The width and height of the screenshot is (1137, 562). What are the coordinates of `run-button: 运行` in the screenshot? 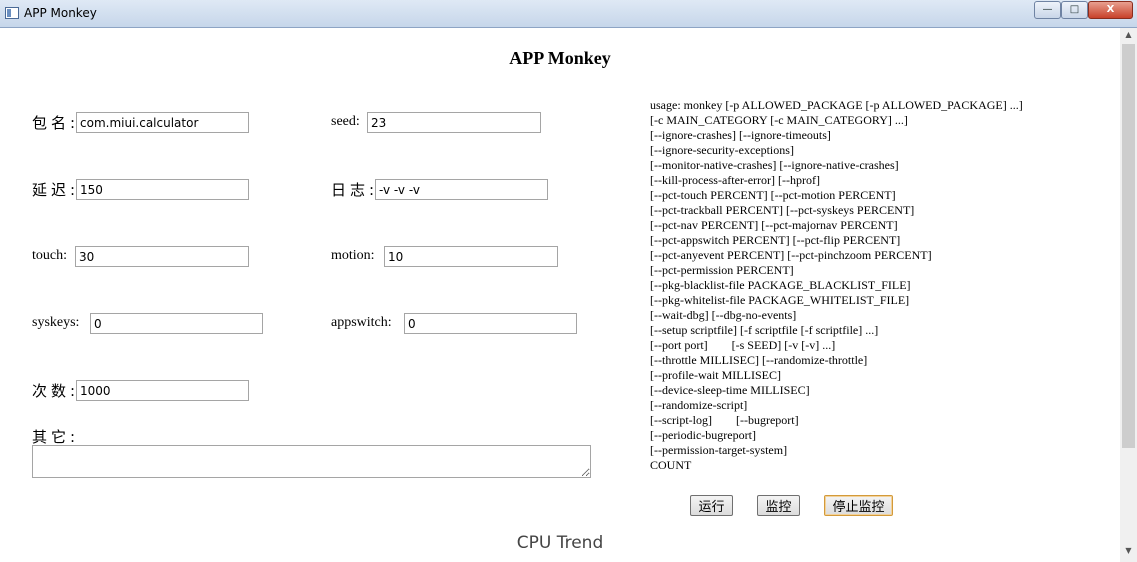 It's located at (711, 505).